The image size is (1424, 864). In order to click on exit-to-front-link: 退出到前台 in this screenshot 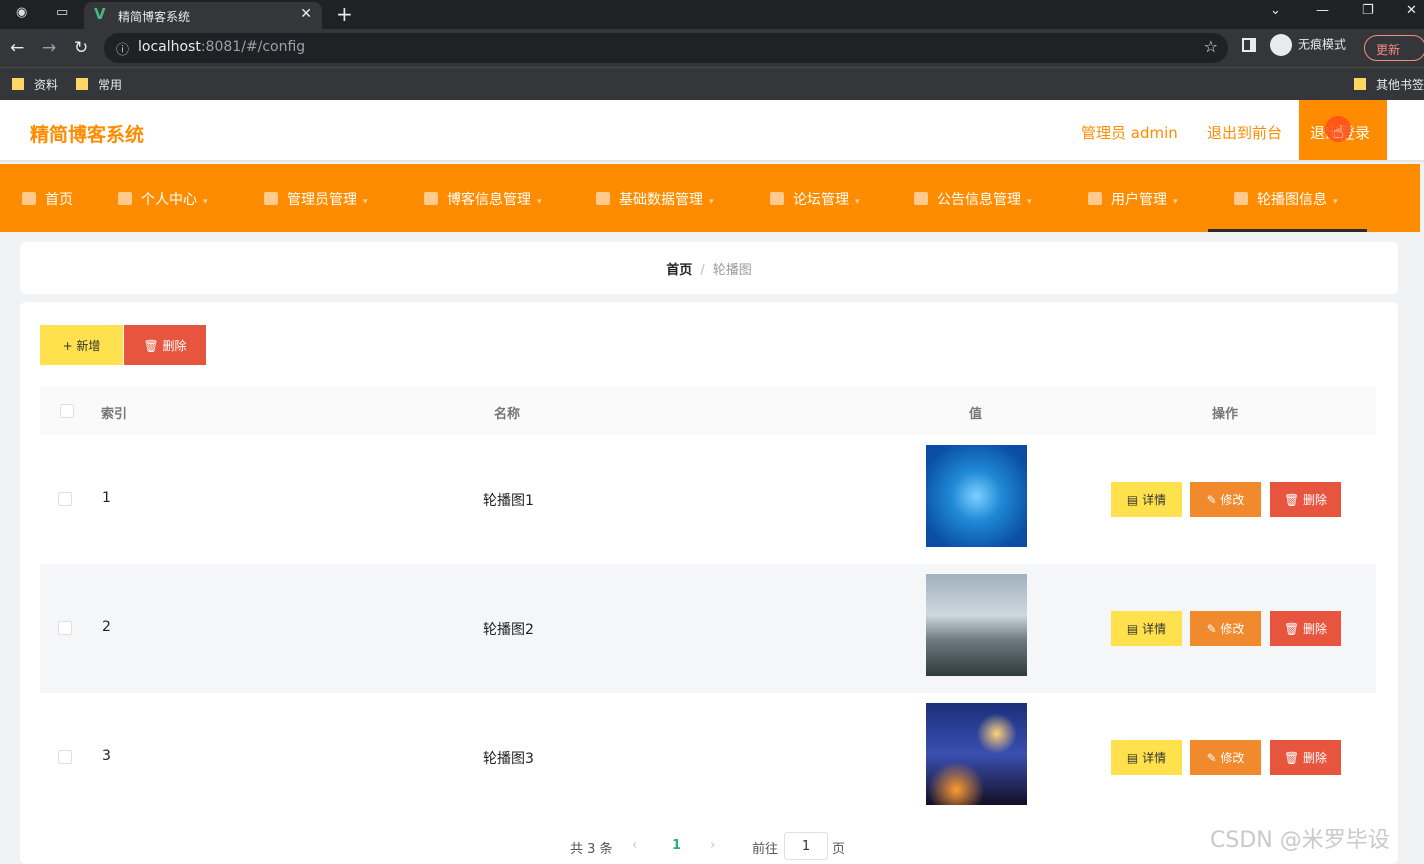, I will do `click(1244, 132)`.